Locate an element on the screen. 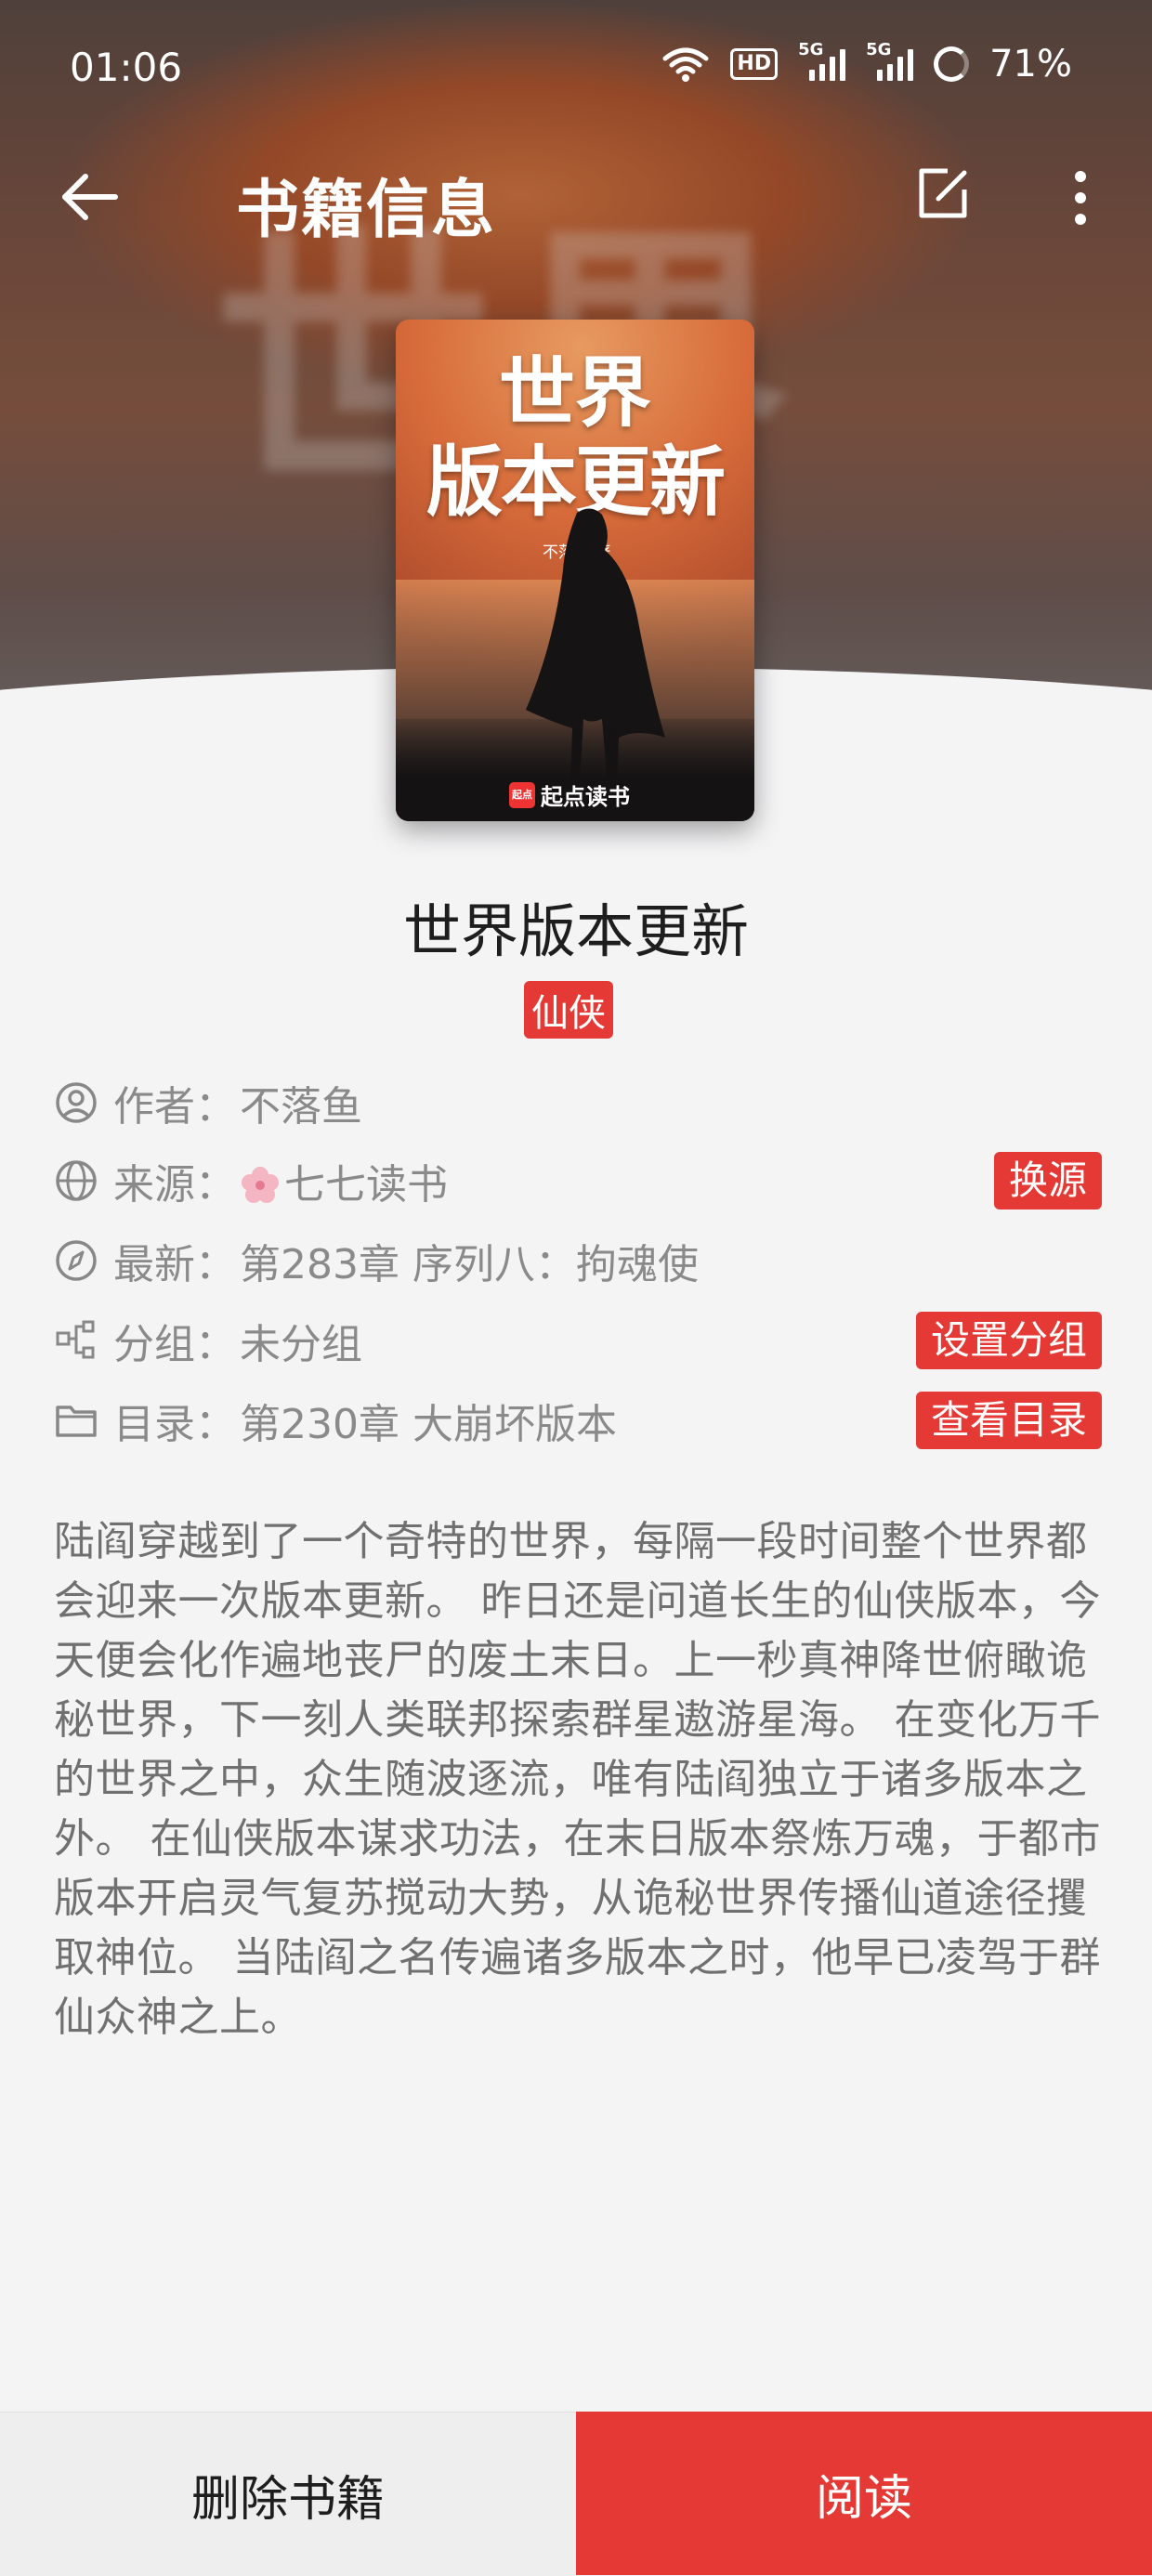  group-label: 分组： is located at coordinates (174, 1344).